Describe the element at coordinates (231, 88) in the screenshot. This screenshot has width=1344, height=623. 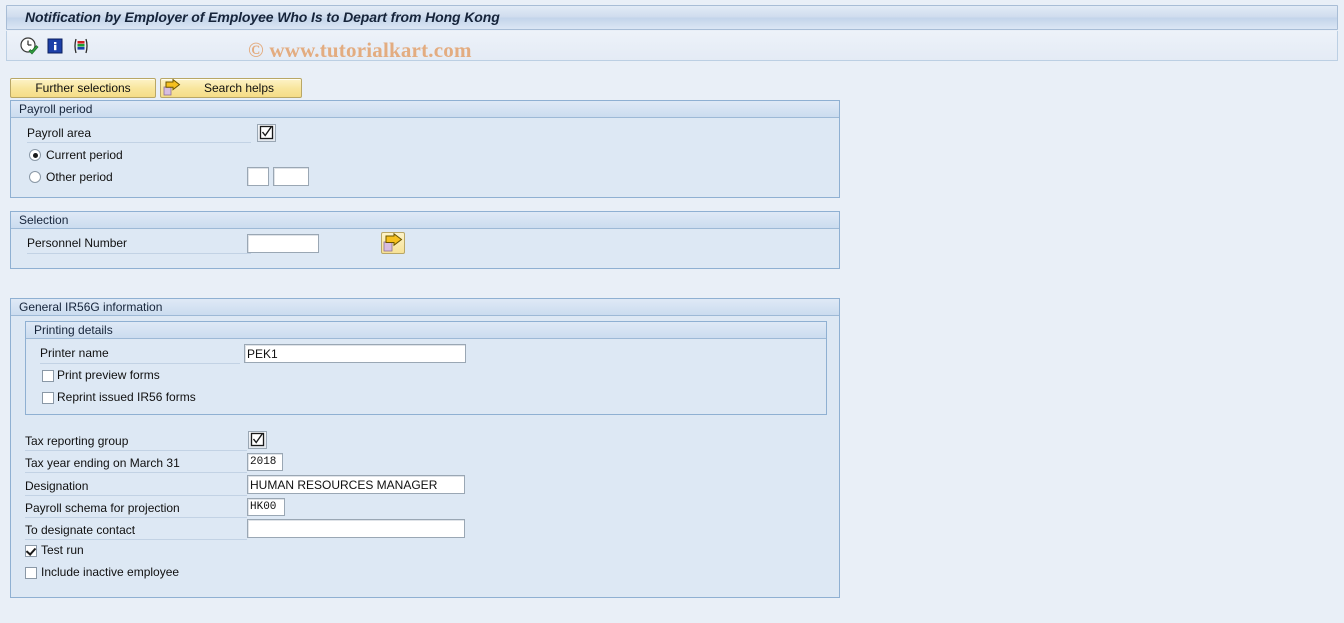
I see `search-helps-button: Search helps` at that location.